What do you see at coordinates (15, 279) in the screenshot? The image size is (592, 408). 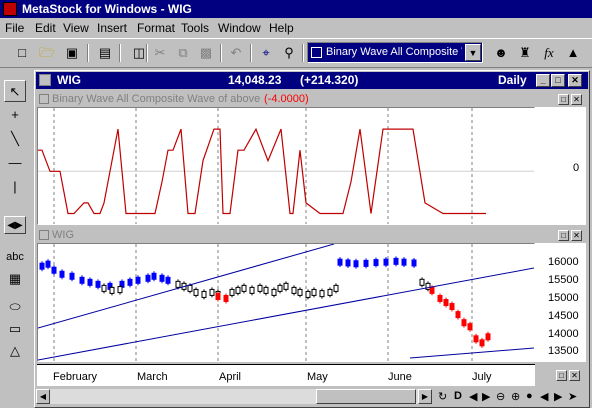 I see `grid-tool-icon: ▦` at bounding box center [15, 279].